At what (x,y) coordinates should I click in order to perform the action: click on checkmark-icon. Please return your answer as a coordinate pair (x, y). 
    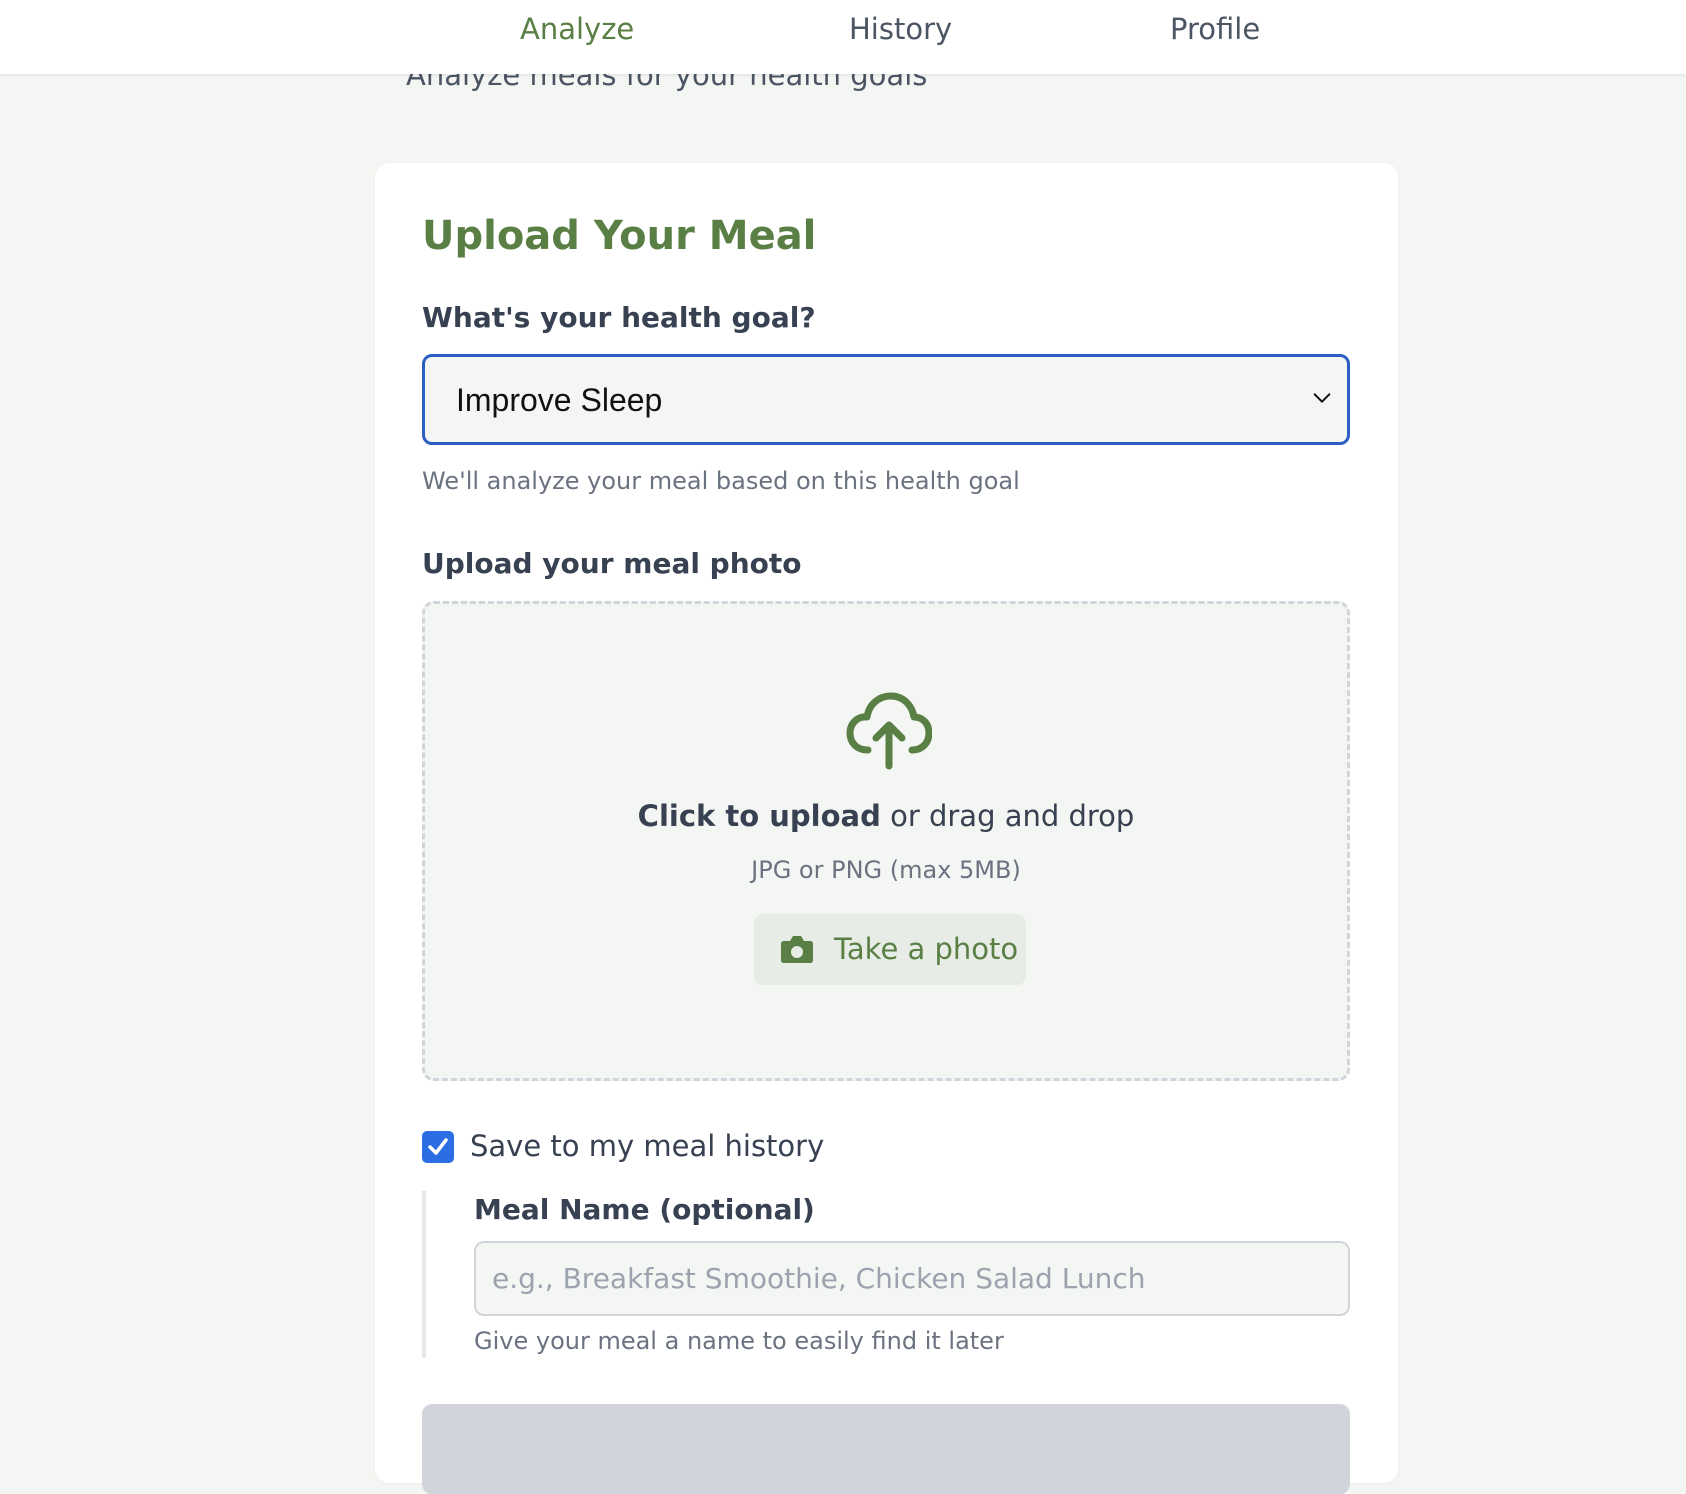
    Looking at the image, I should click on (438, 1146).